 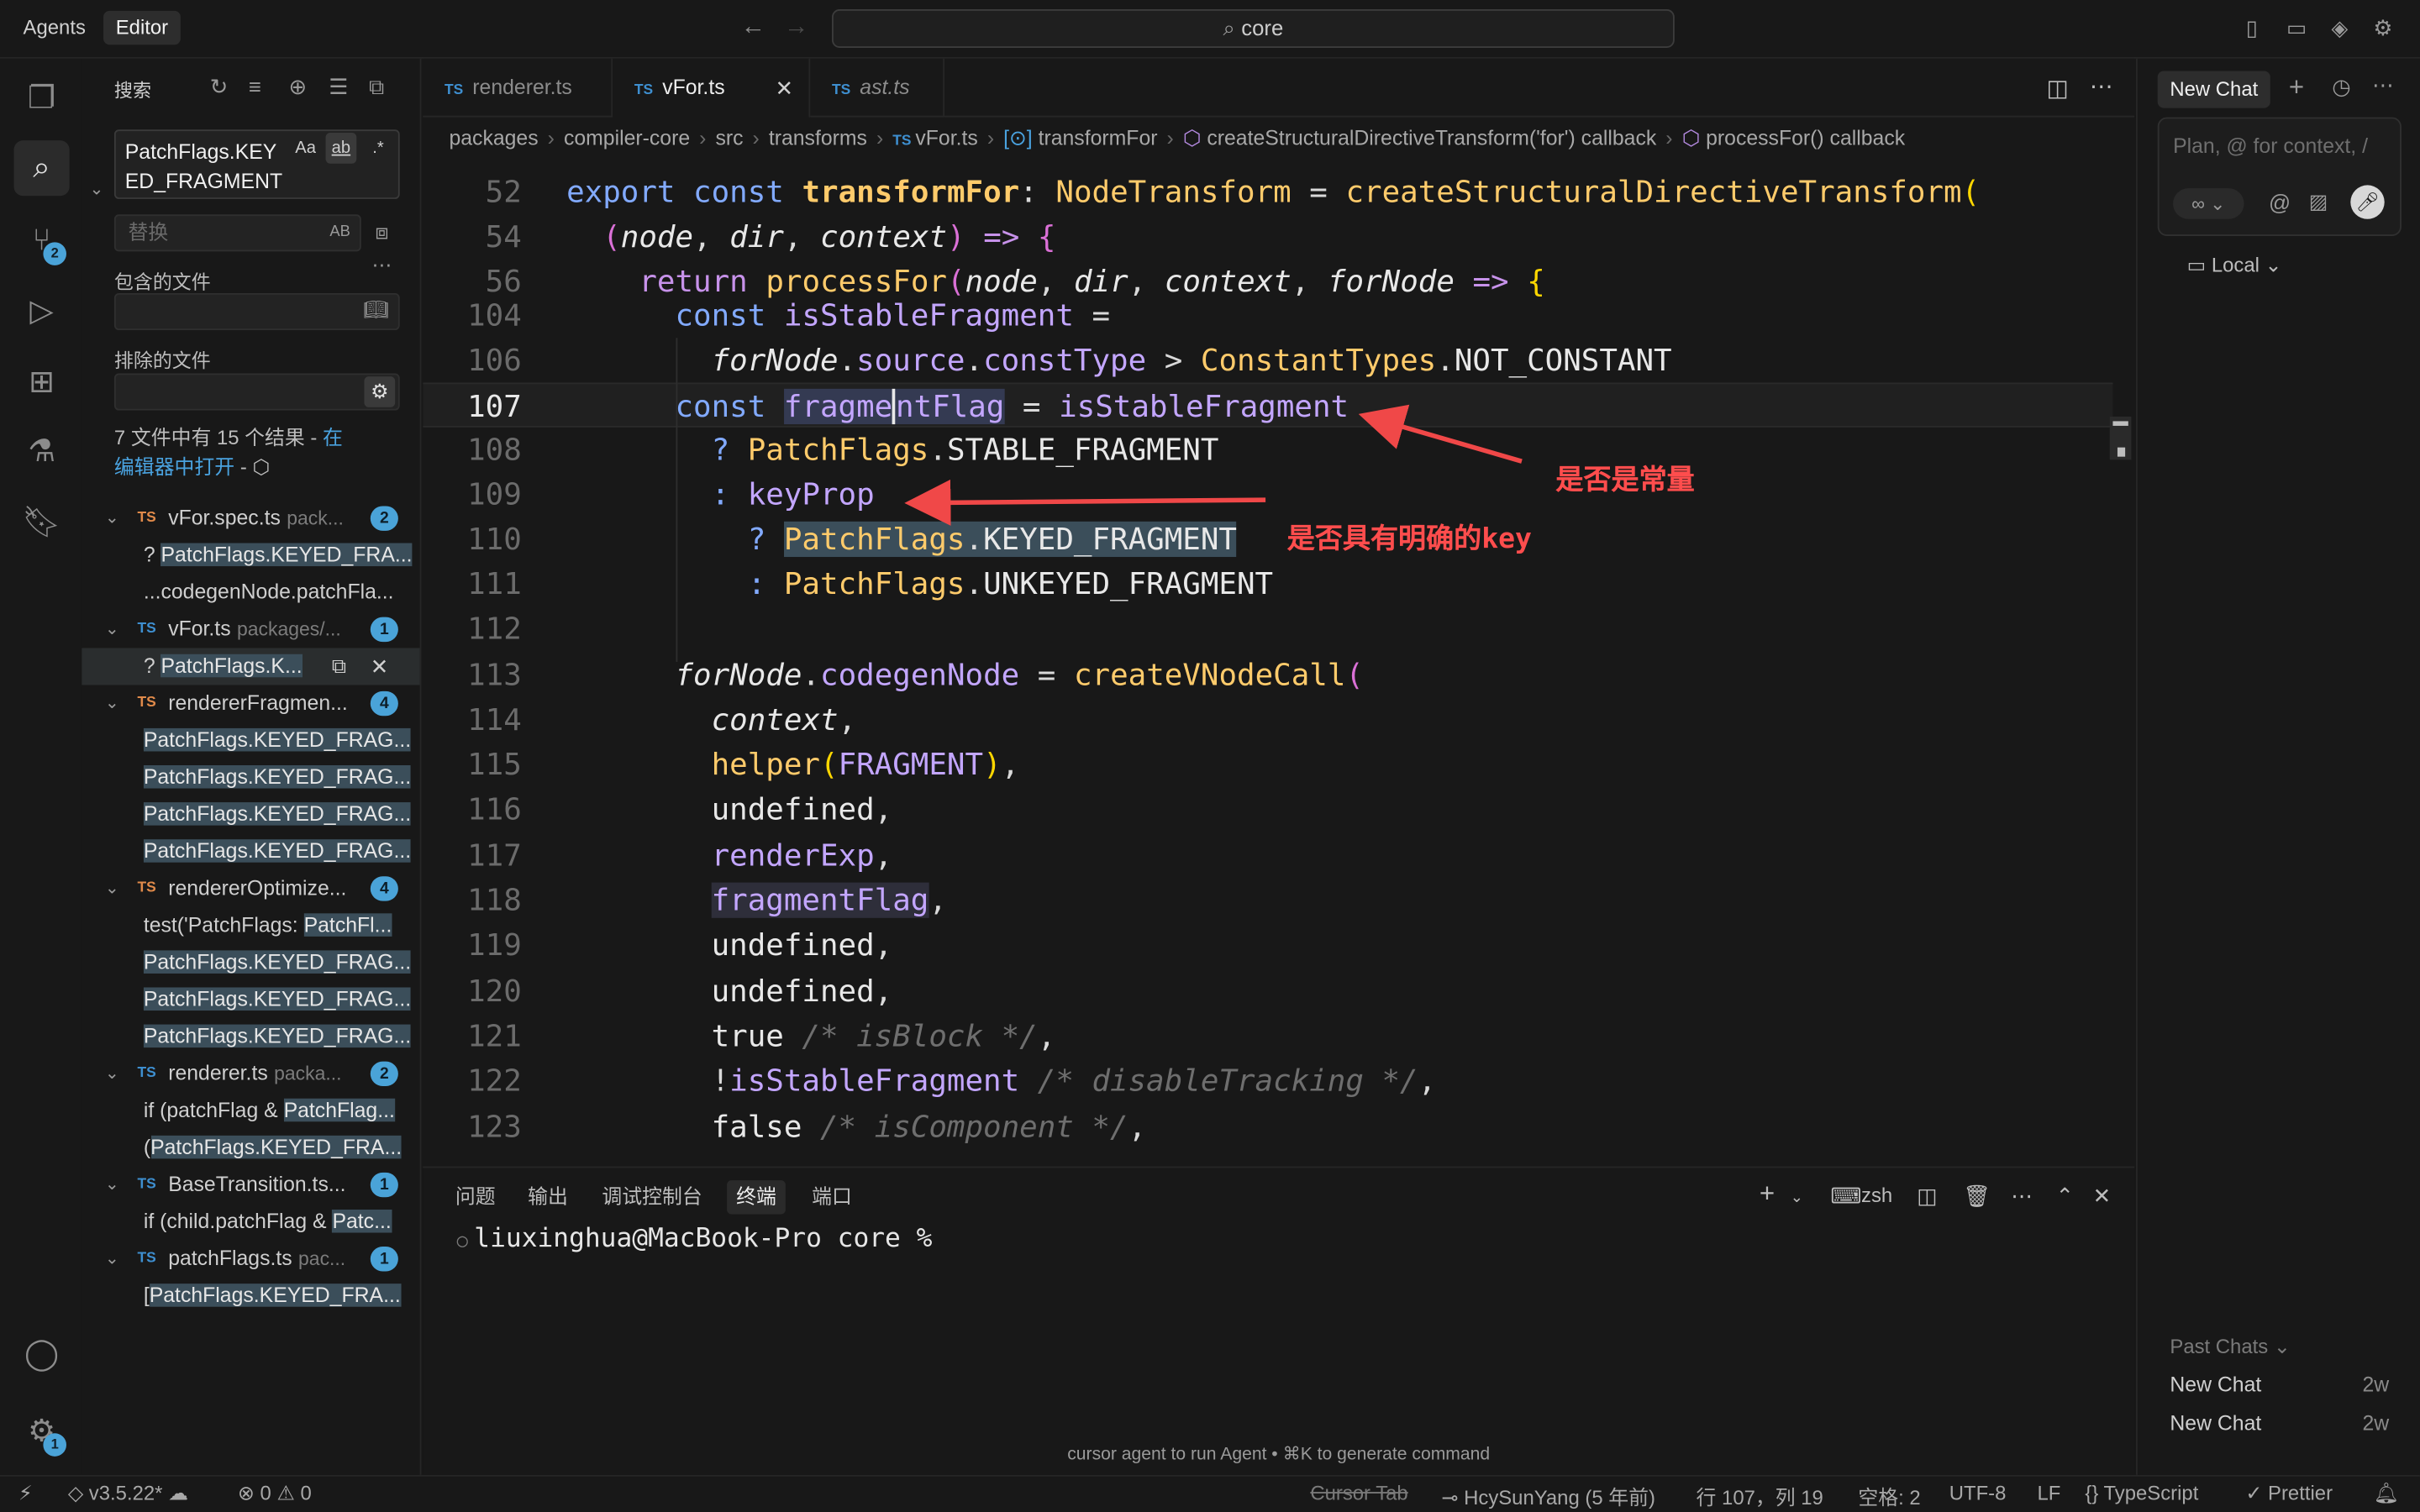 What do you see at coordinates (250, 518) in the screenshot?
I see `result-file-row: ⌄ TS vFor.spec.ts pack... 2` at bounding box center [250, 518].